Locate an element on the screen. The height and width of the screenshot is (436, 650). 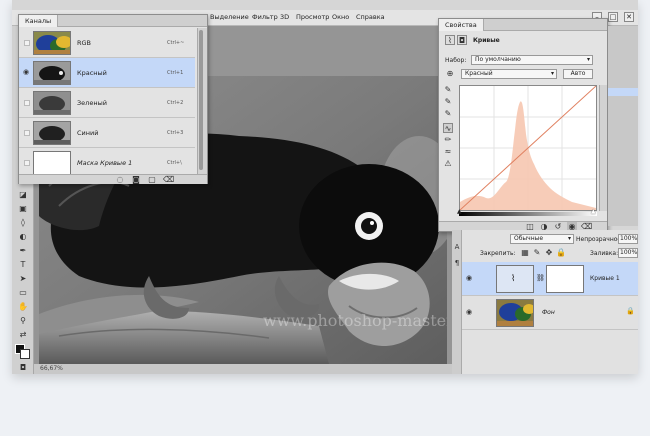
chain-link-icon: ⛓ is located at coordinates (540, 278).